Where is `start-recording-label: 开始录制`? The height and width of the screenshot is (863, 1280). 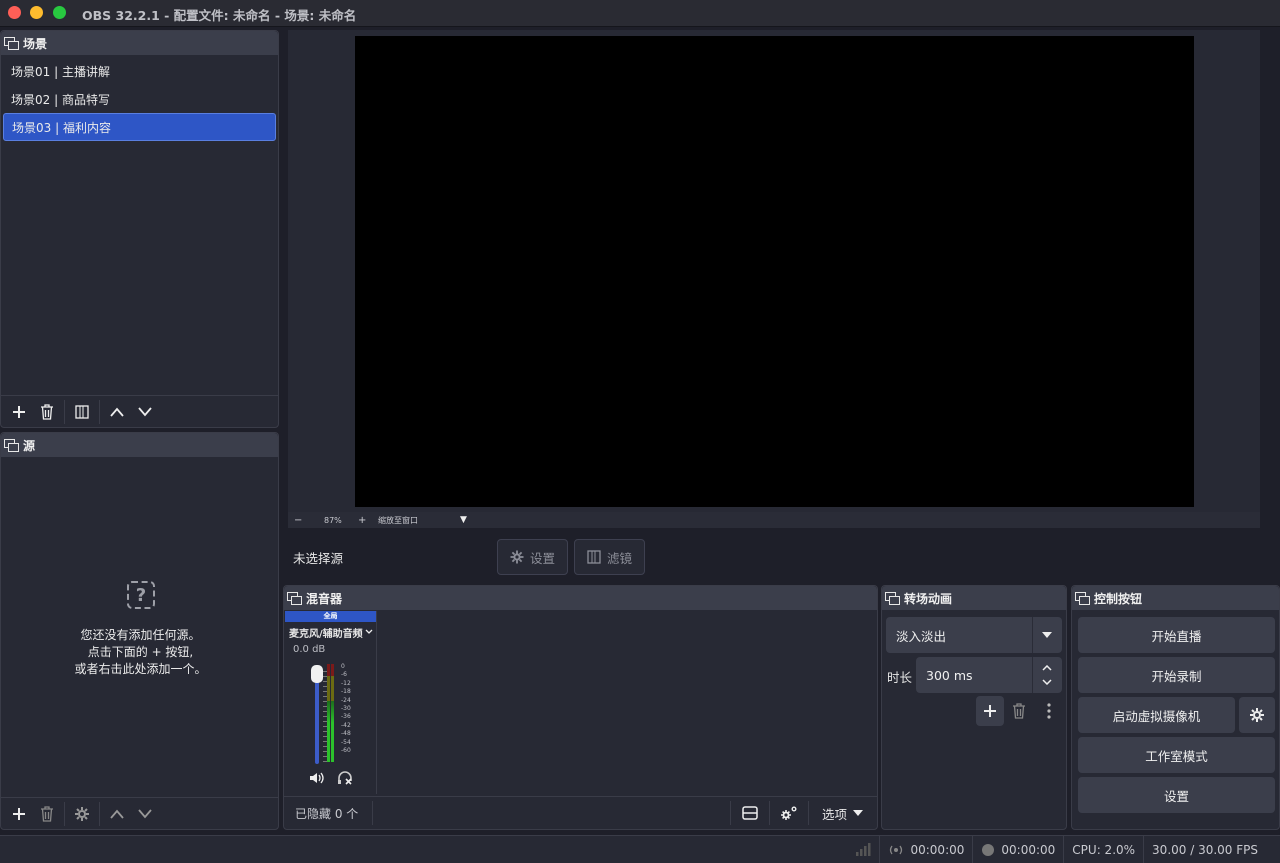
start-recording-label: 开始录制 is located at coordinates (1176, 676).